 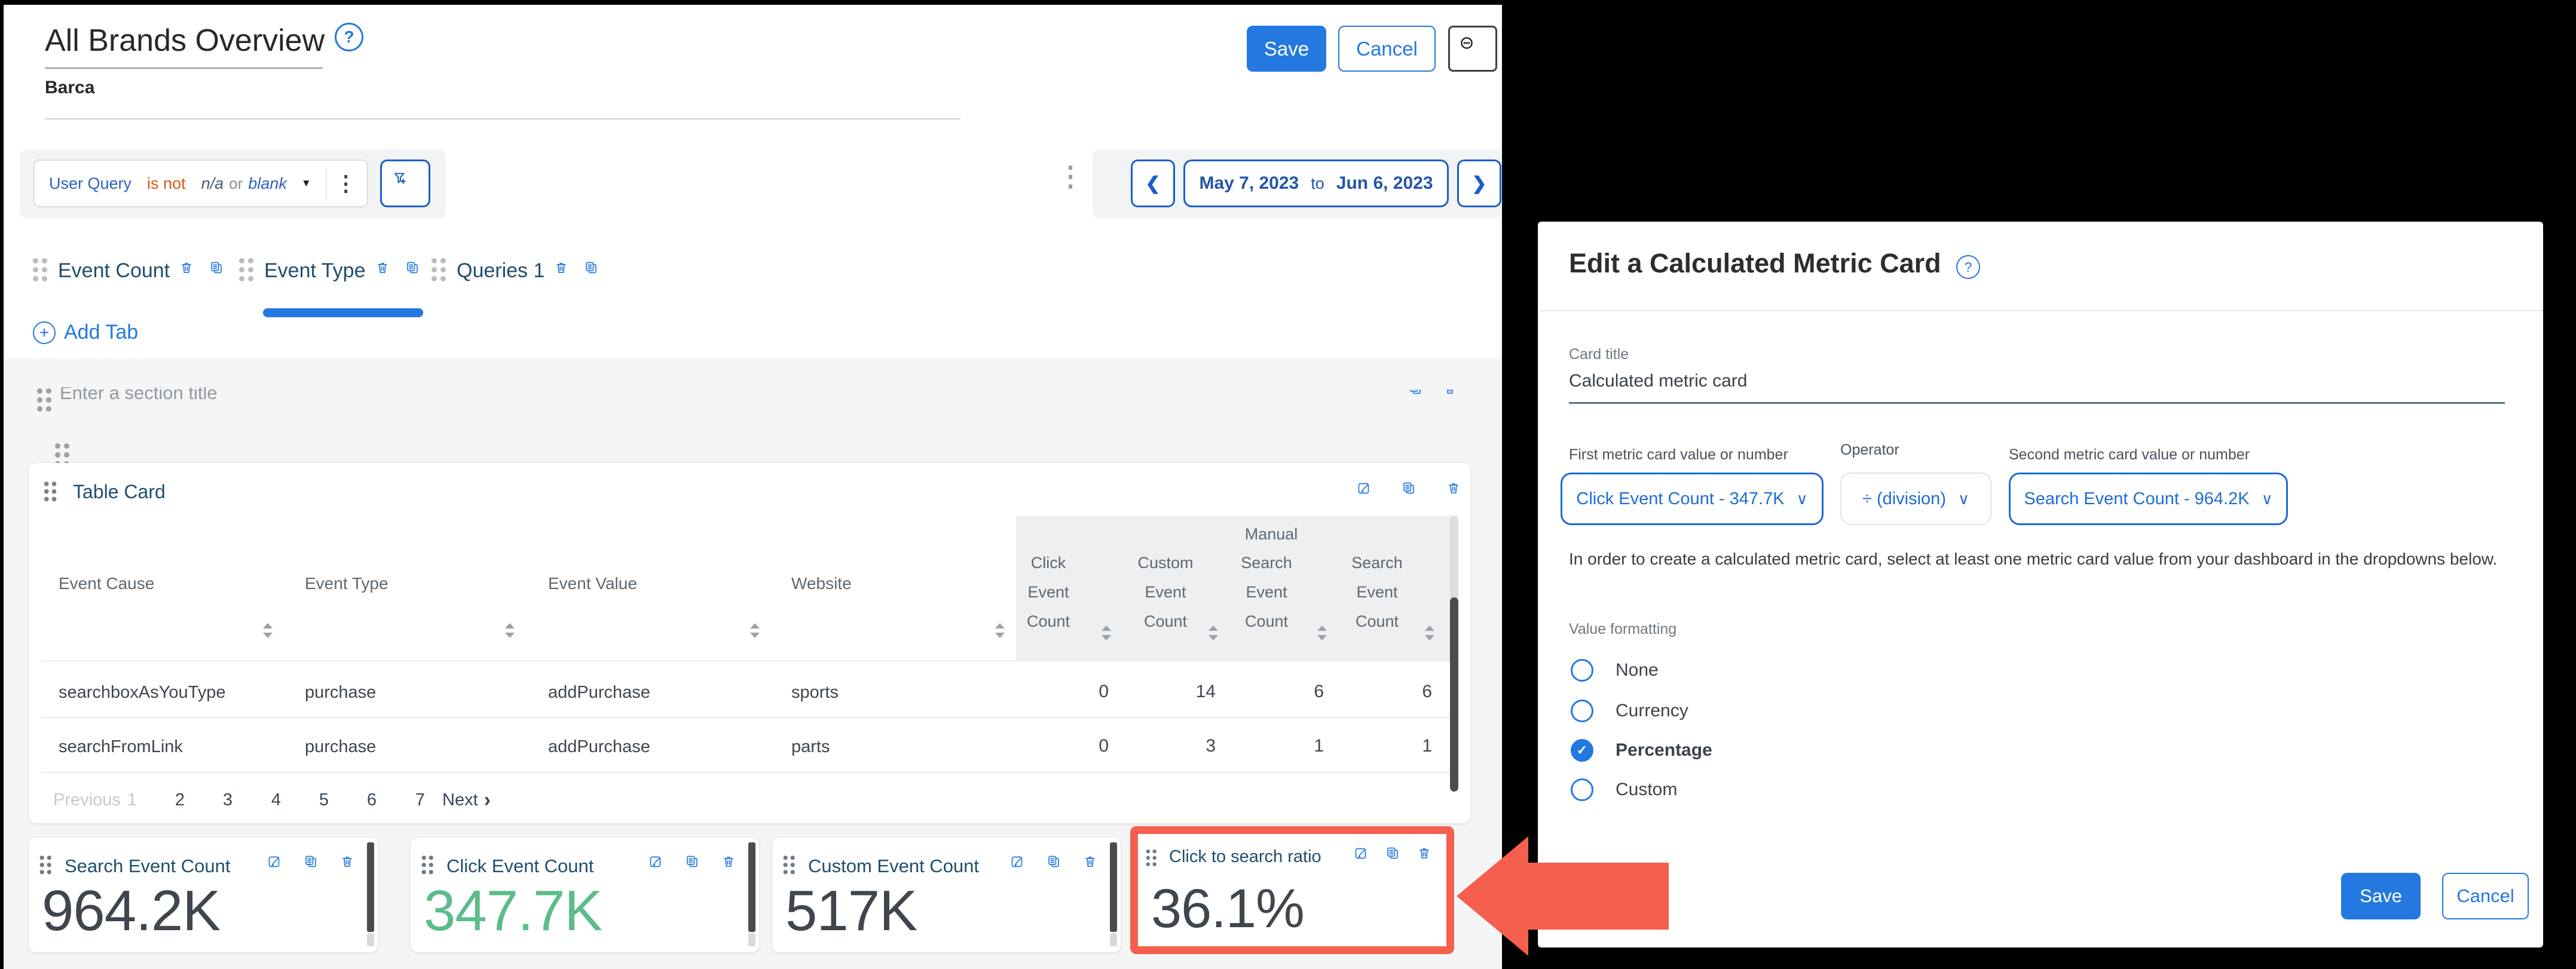 I want to click on tab-event-count: Event Count, so click(x=131, y=271).